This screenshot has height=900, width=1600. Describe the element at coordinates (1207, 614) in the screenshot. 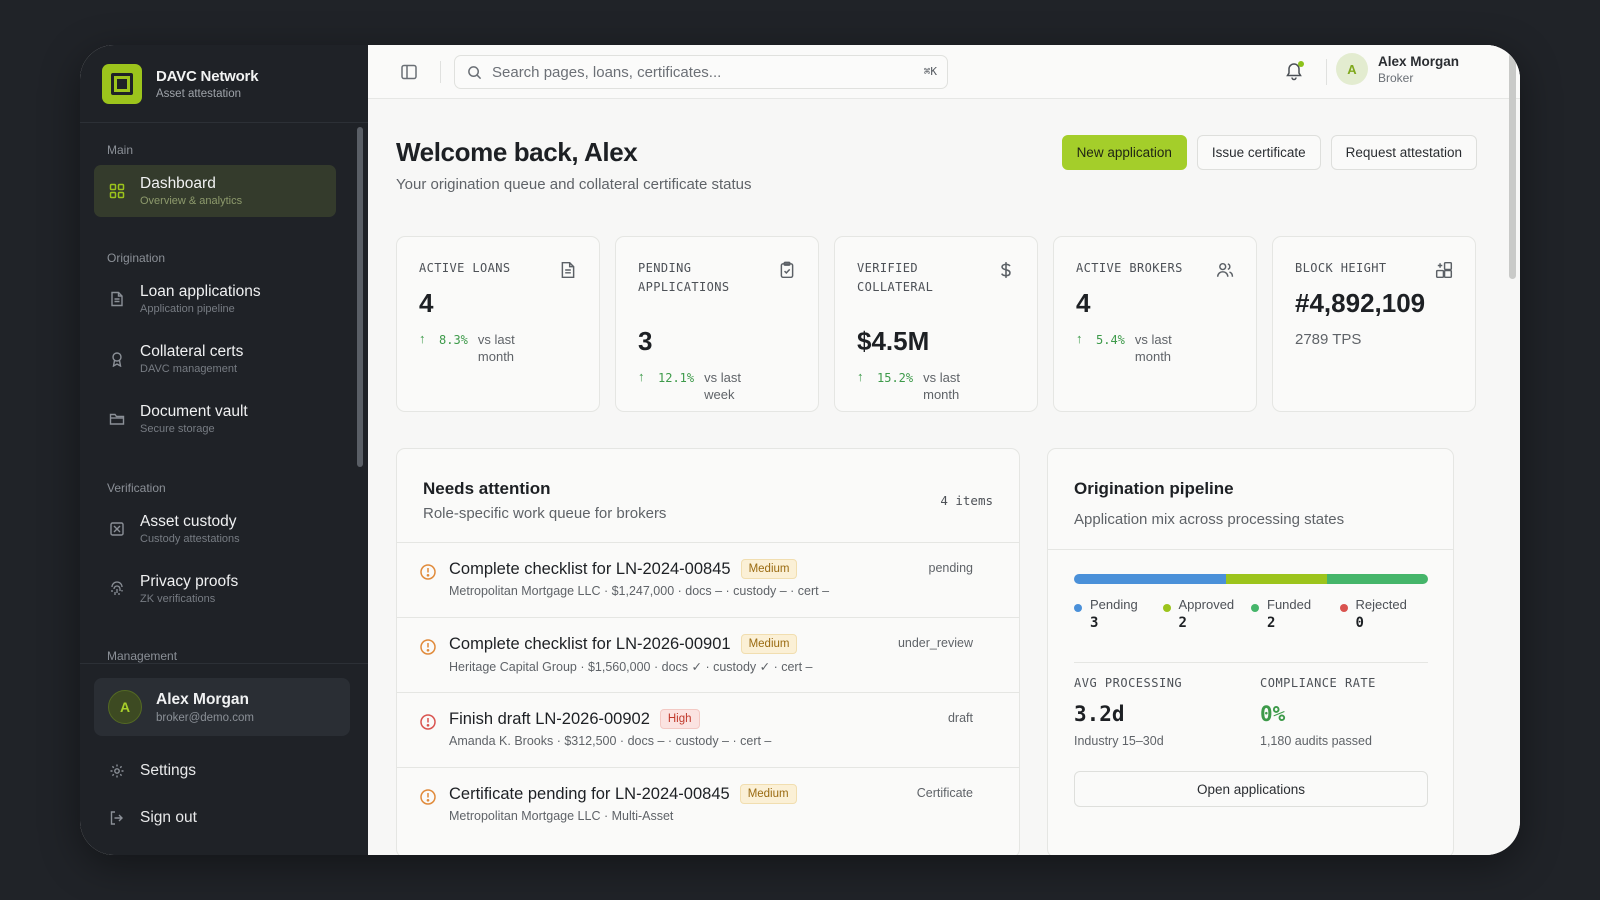

I see `legend-item-approved: Approved 2` at that location.